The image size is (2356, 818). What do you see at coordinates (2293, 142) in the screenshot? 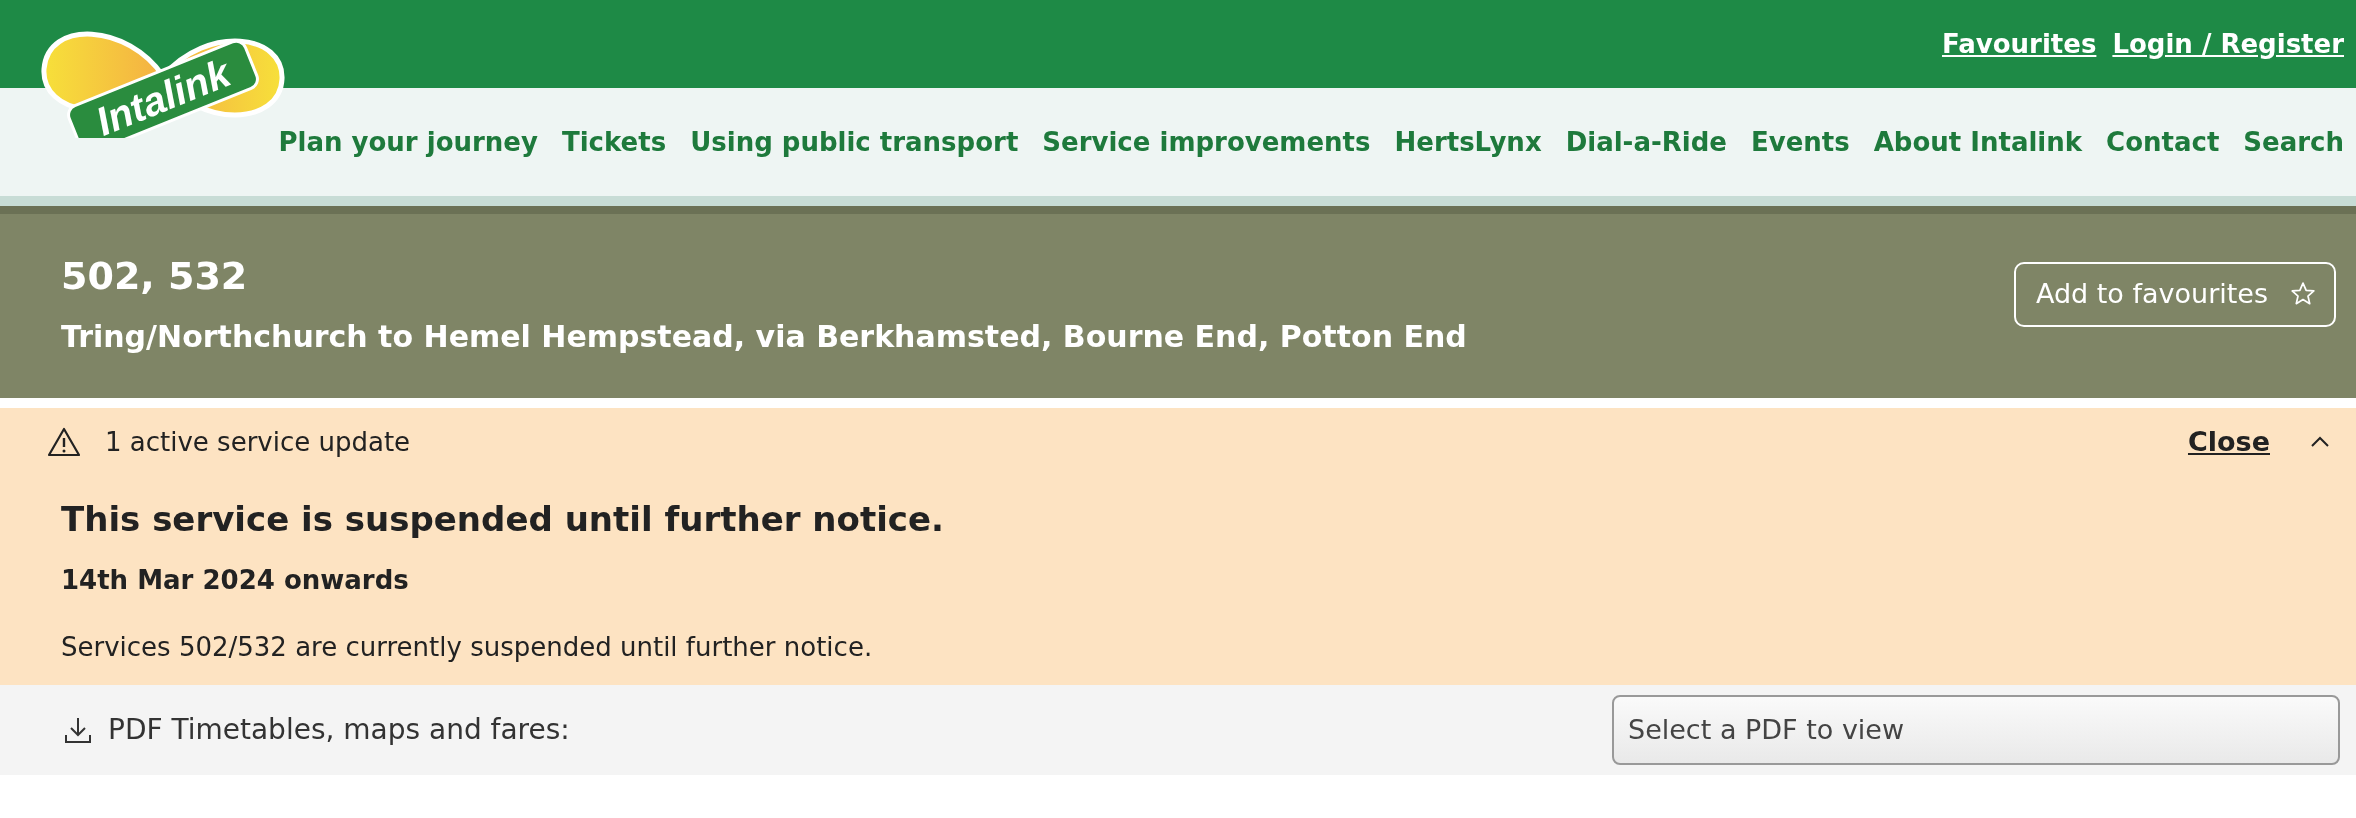
I see `nav-link: Search` at bounding box center [2293, 142].